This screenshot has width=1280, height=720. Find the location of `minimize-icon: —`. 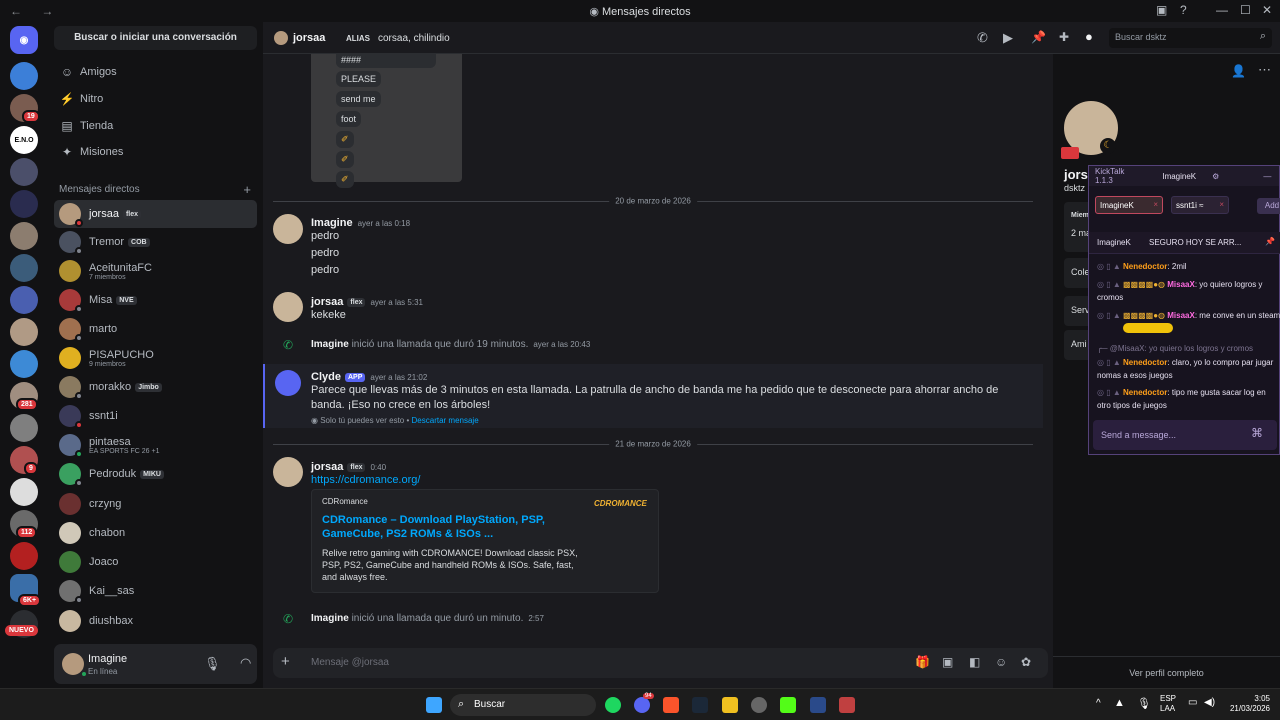

minimize-icon: — is located at coordinates (1267, 176).